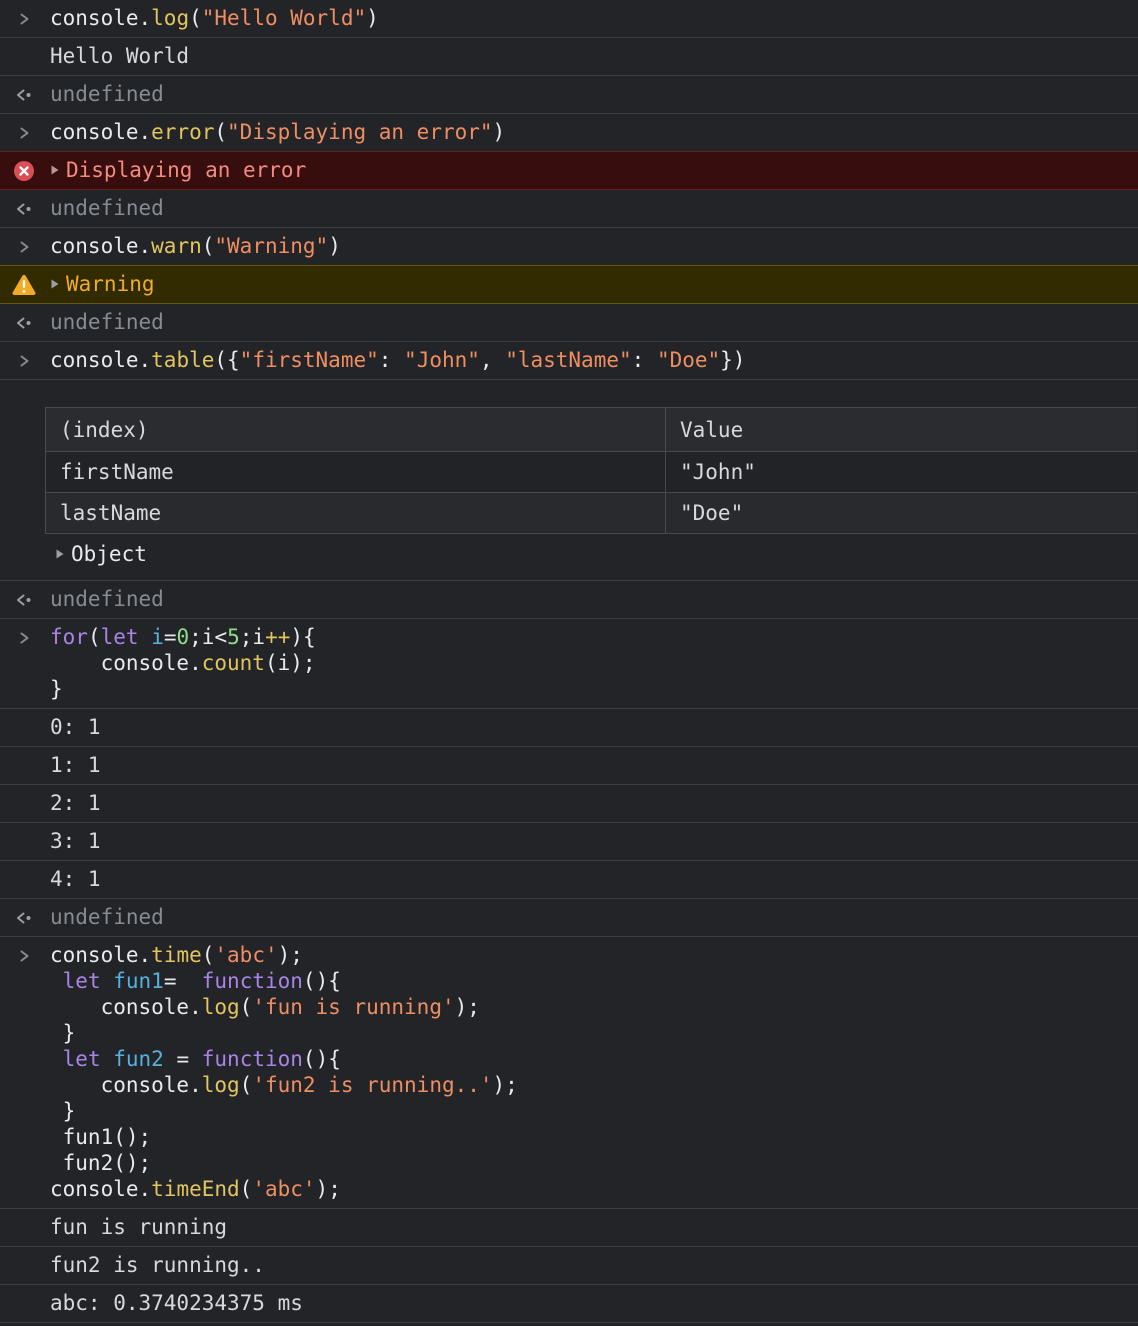 Image resolution: width=1138 pixels, height=1326 pixels. I want to click on console-log-row: 0: 1, so click(569, 728).